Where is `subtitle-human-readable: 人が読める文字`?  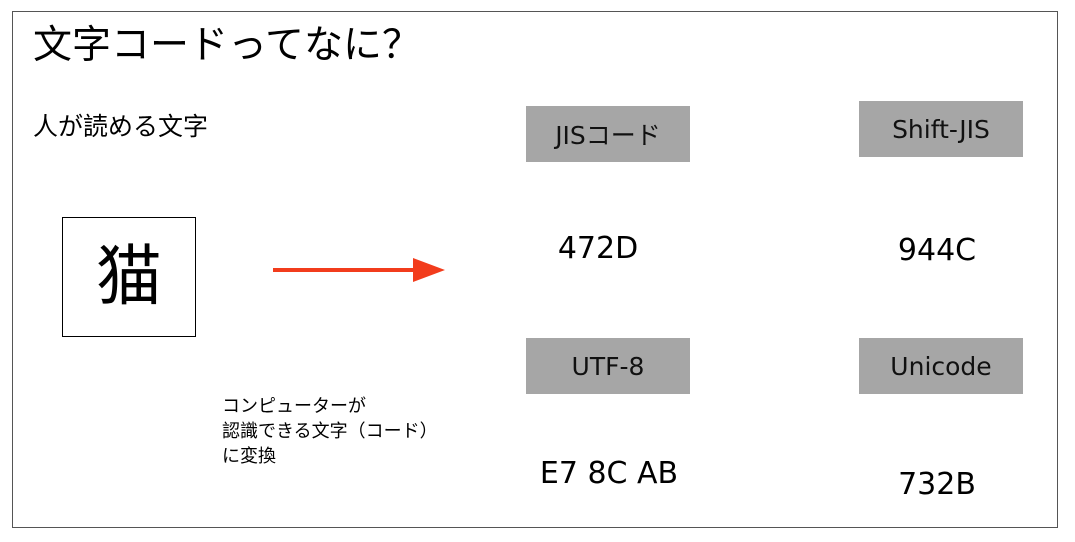
subtitle-human-readable: 人が読める文字 is located at coordinates (121, 126).